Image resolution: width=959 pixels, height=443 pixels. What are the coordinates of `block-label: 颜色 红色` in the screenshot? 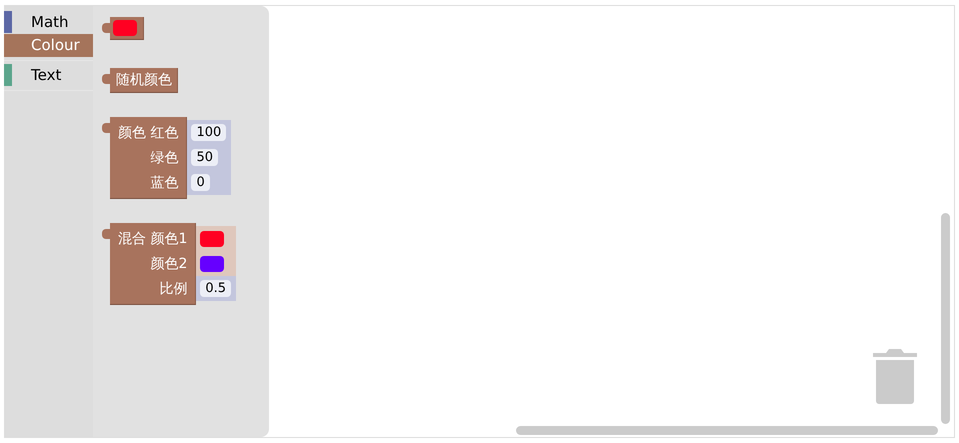 It's located at (148, 133).